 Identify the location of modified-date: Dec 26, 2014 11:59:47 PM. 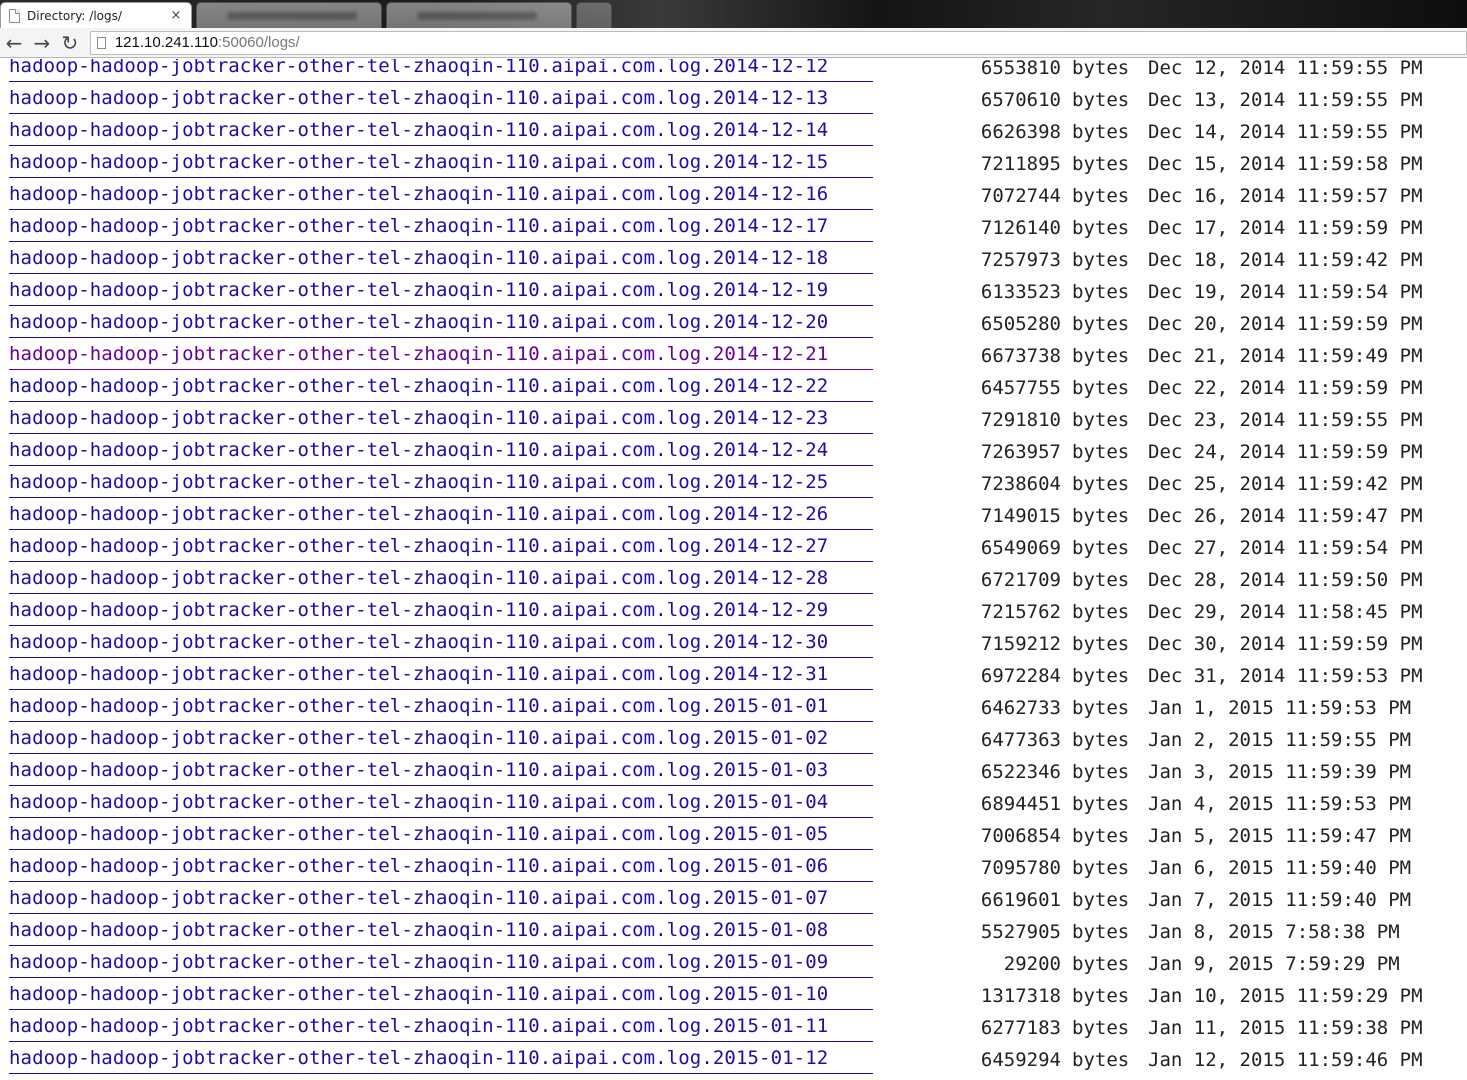
(1285, 516).